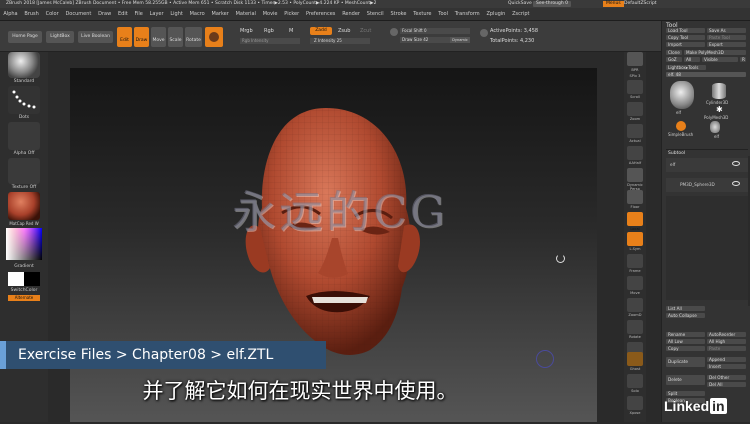 This screenshot has width=750, height=424. Describe the element at coordinates (635, 403) in the screenshot. I see `xpose-icon` at that location.